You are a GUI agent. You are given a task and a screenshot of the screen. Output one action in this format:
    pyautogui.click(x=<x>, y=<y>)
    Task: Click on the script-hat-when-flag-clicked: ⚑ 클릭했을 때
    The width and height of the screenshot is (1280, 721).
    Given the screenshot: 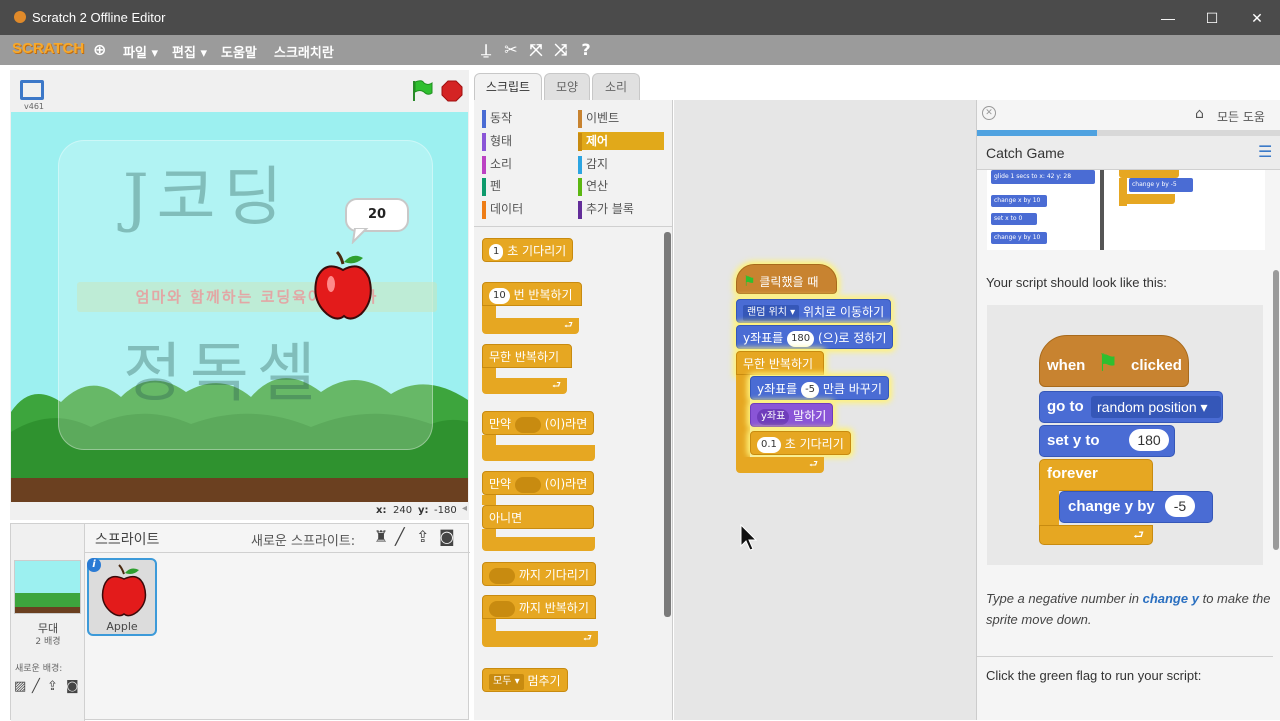 What is the action you would take?
    pyautogui.click(x=786, y=279)
    